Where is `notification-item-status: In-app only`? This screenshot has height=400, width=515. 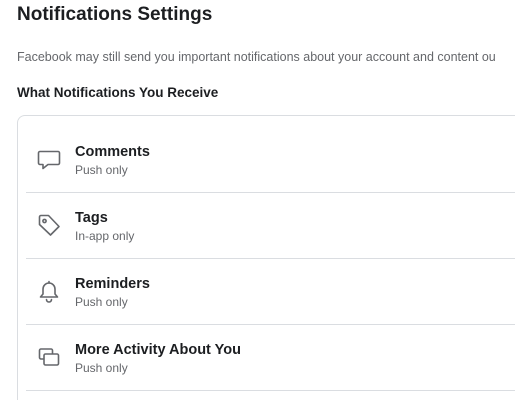 notification-item-status: In-app only is located at coordinates (105, 236).